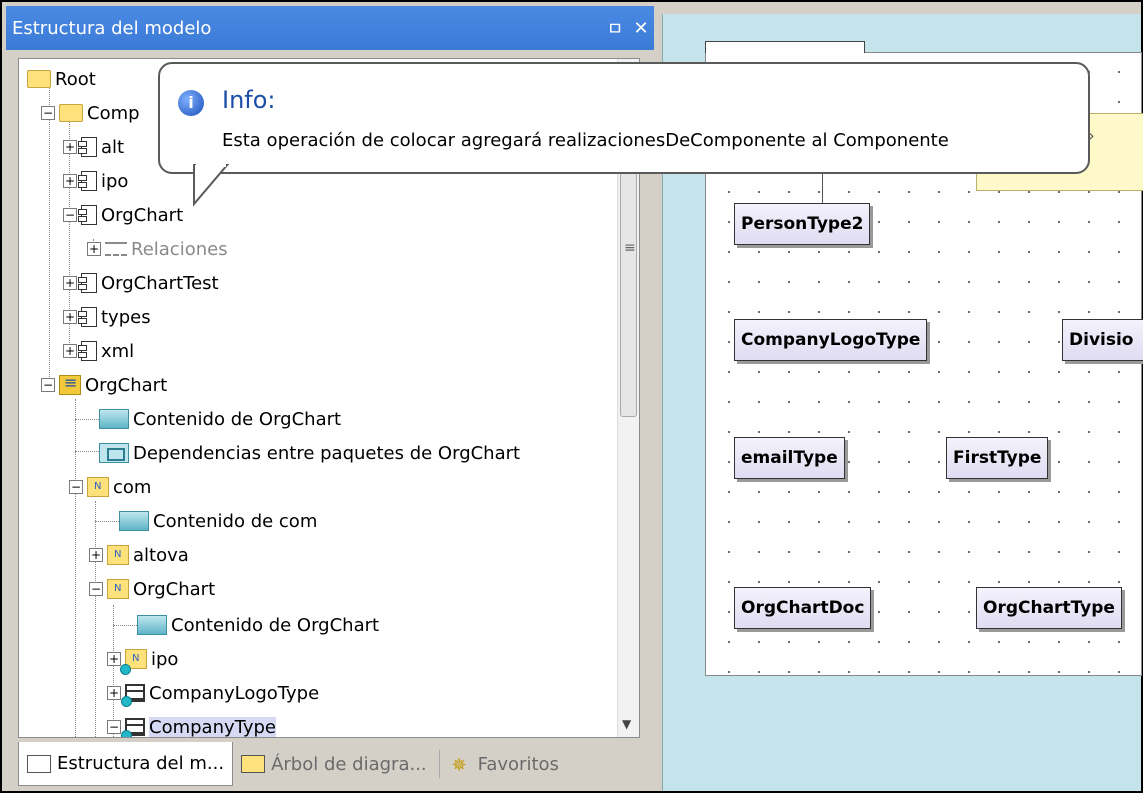  I want to click on pin-icon: ㅁ, so click(615, 28).